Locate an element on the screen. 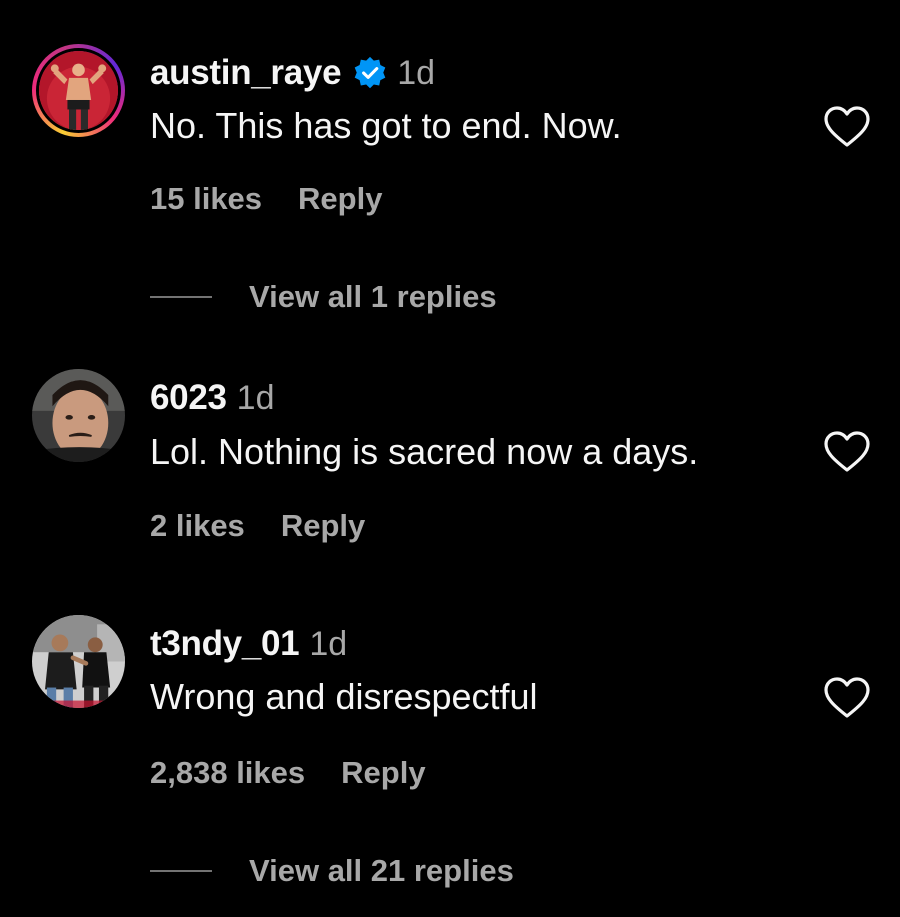 This screenshot has height=917, width=900. view-replies-label: View all 21 replies is located at coordinates (381, 870).